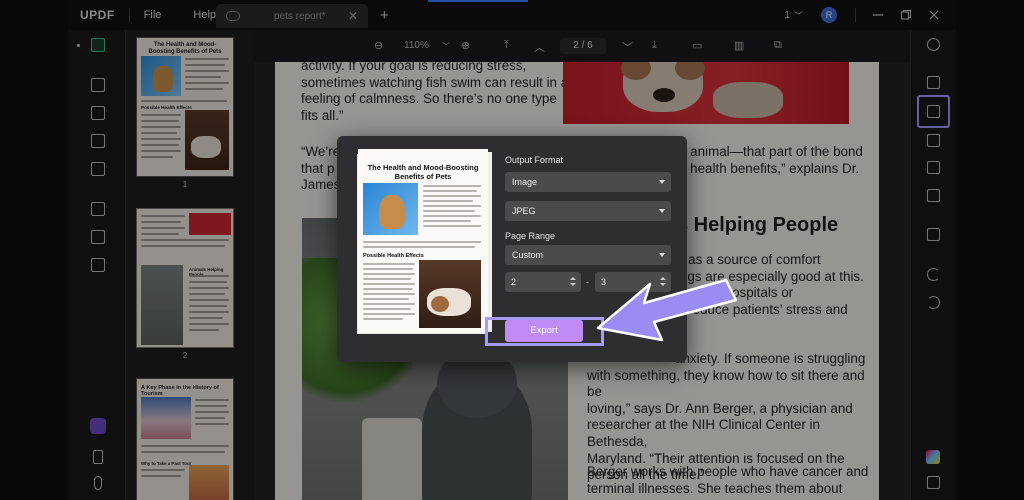 Image resolution: width=1024 pixels, height=500 pixels. What do you see at coordinates (530, 236) in the screenshot?
I see `page-range-label: Page Range` at bounding box center [530, 236].